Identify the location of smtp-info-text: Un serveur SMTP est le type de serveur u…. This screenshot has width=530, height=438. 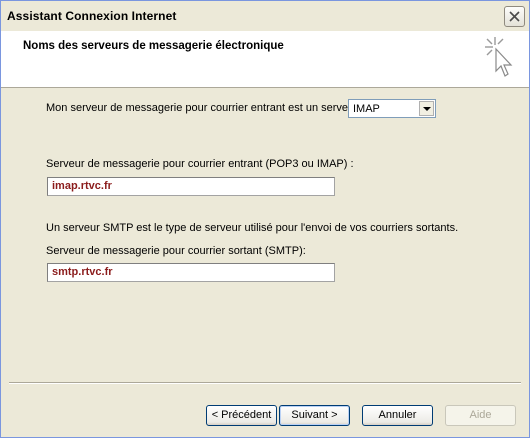
(252, 228).